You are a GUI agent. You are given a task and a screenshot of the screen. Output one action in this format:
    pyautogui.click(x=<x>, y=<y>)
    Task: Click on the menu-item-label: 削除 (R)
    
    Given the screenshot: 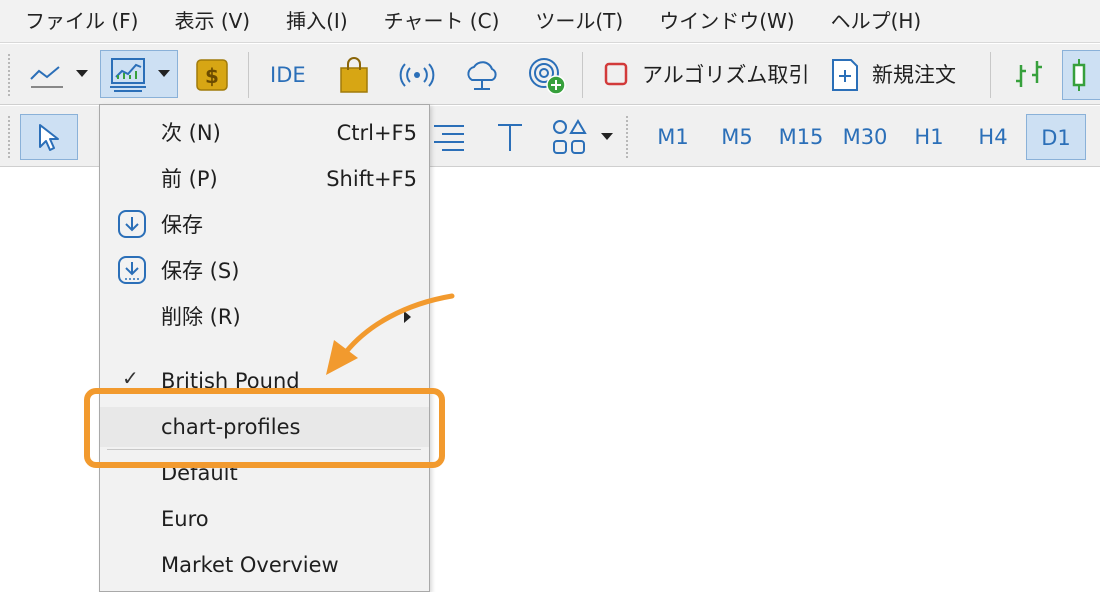 What is the action you would take?
    pyautogui.click(x=201, y=317)
    